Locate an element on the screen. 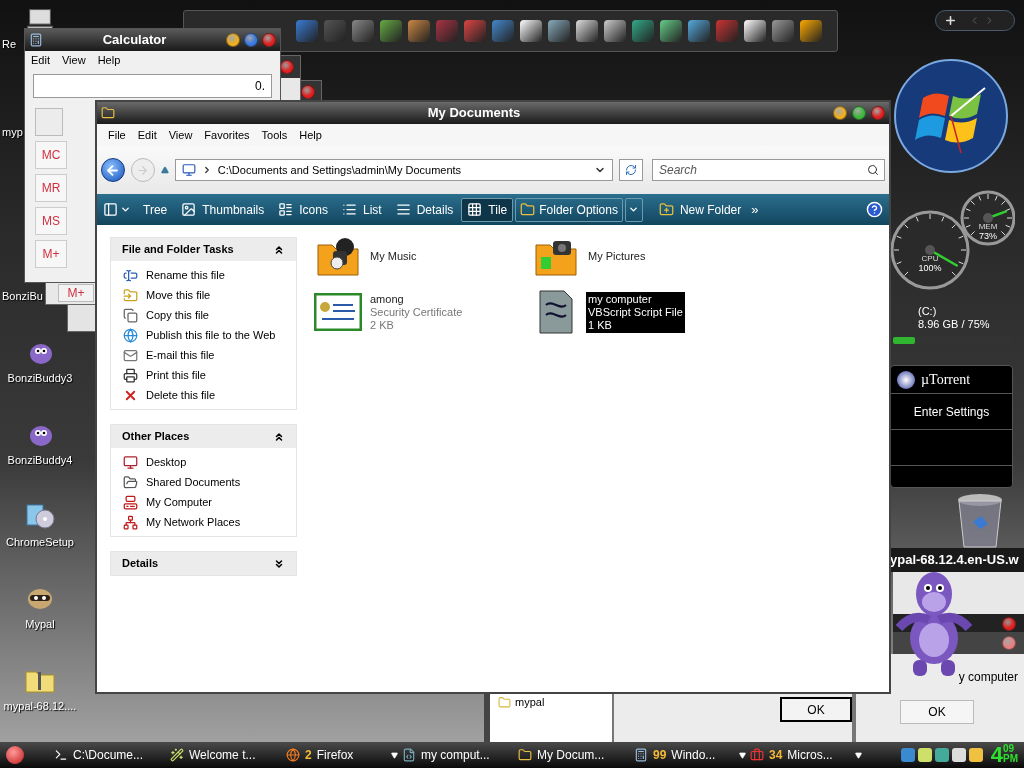  file-tile: among Security Certificate 2 KB is located at coordinates (423, 312).